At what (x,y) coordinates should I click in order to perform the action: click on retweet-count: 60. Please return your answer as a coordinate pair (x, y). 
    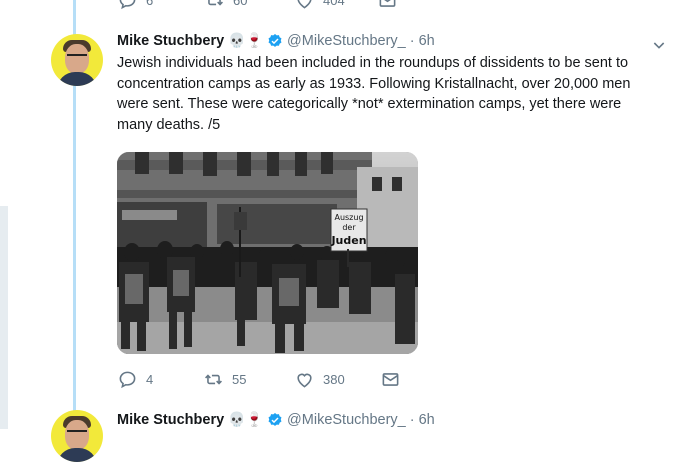
    Looking at the image, I should click on (240, 4).